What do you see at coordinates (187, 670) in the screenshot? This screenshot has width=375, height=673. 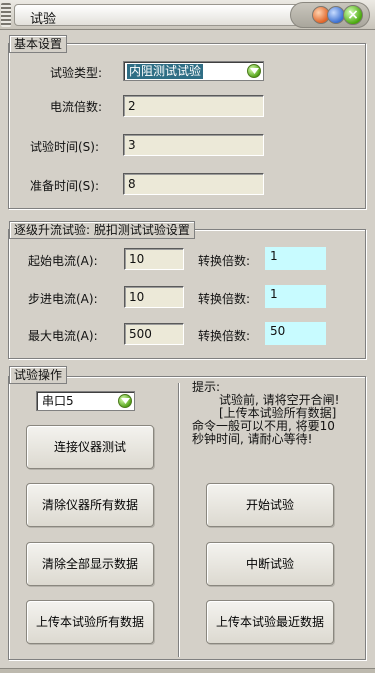 I see `window-bottom-edge` at bounding box center [187, 670].